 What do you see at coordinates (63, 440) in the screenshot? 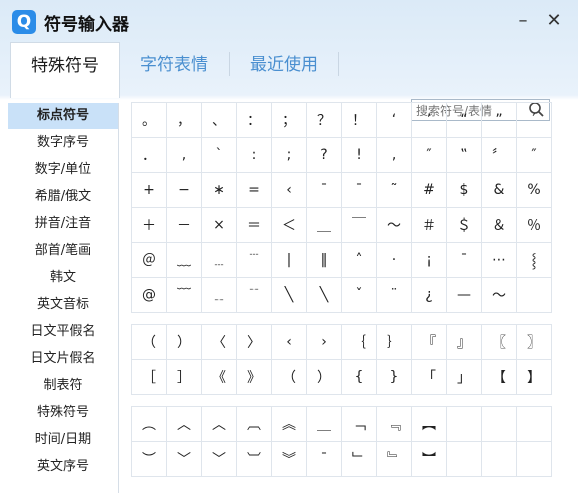
I see `sidebar-item-time-date: 时间/日期` at bounding box center [63, 440].